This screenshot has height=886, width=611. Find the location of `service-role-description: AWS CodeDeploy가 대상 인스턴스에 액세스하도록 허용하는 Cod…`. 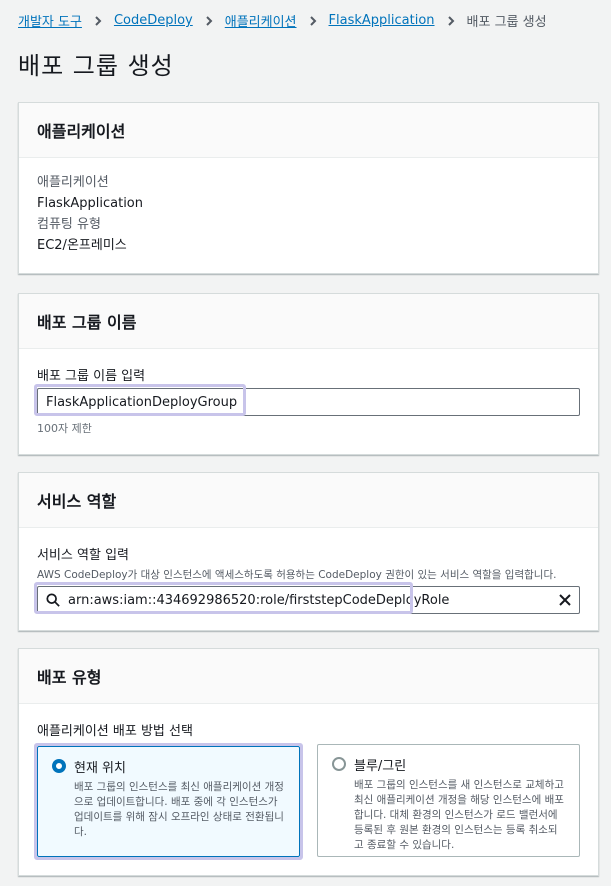

service-role-description: AWS CodeDeploy가 대상 인스턴스에 액세스하도록 허용하는 Cod… is located at coordinates (297, 575).